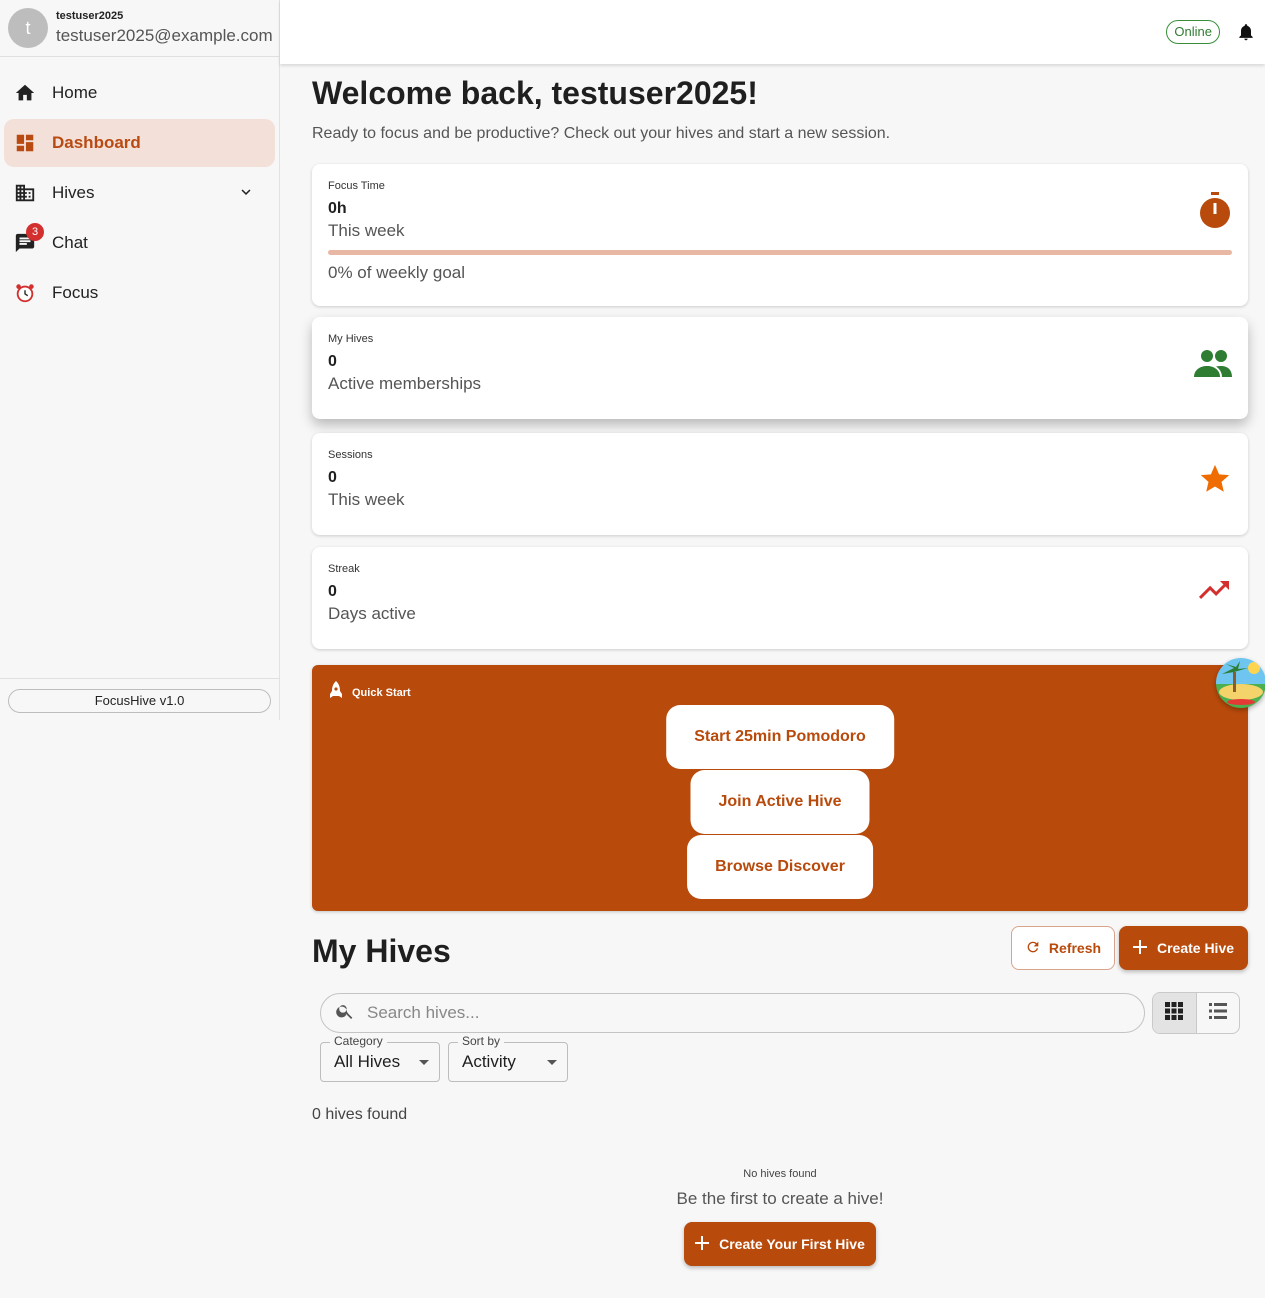  I want to click on avatar: t, so click(28, 28).